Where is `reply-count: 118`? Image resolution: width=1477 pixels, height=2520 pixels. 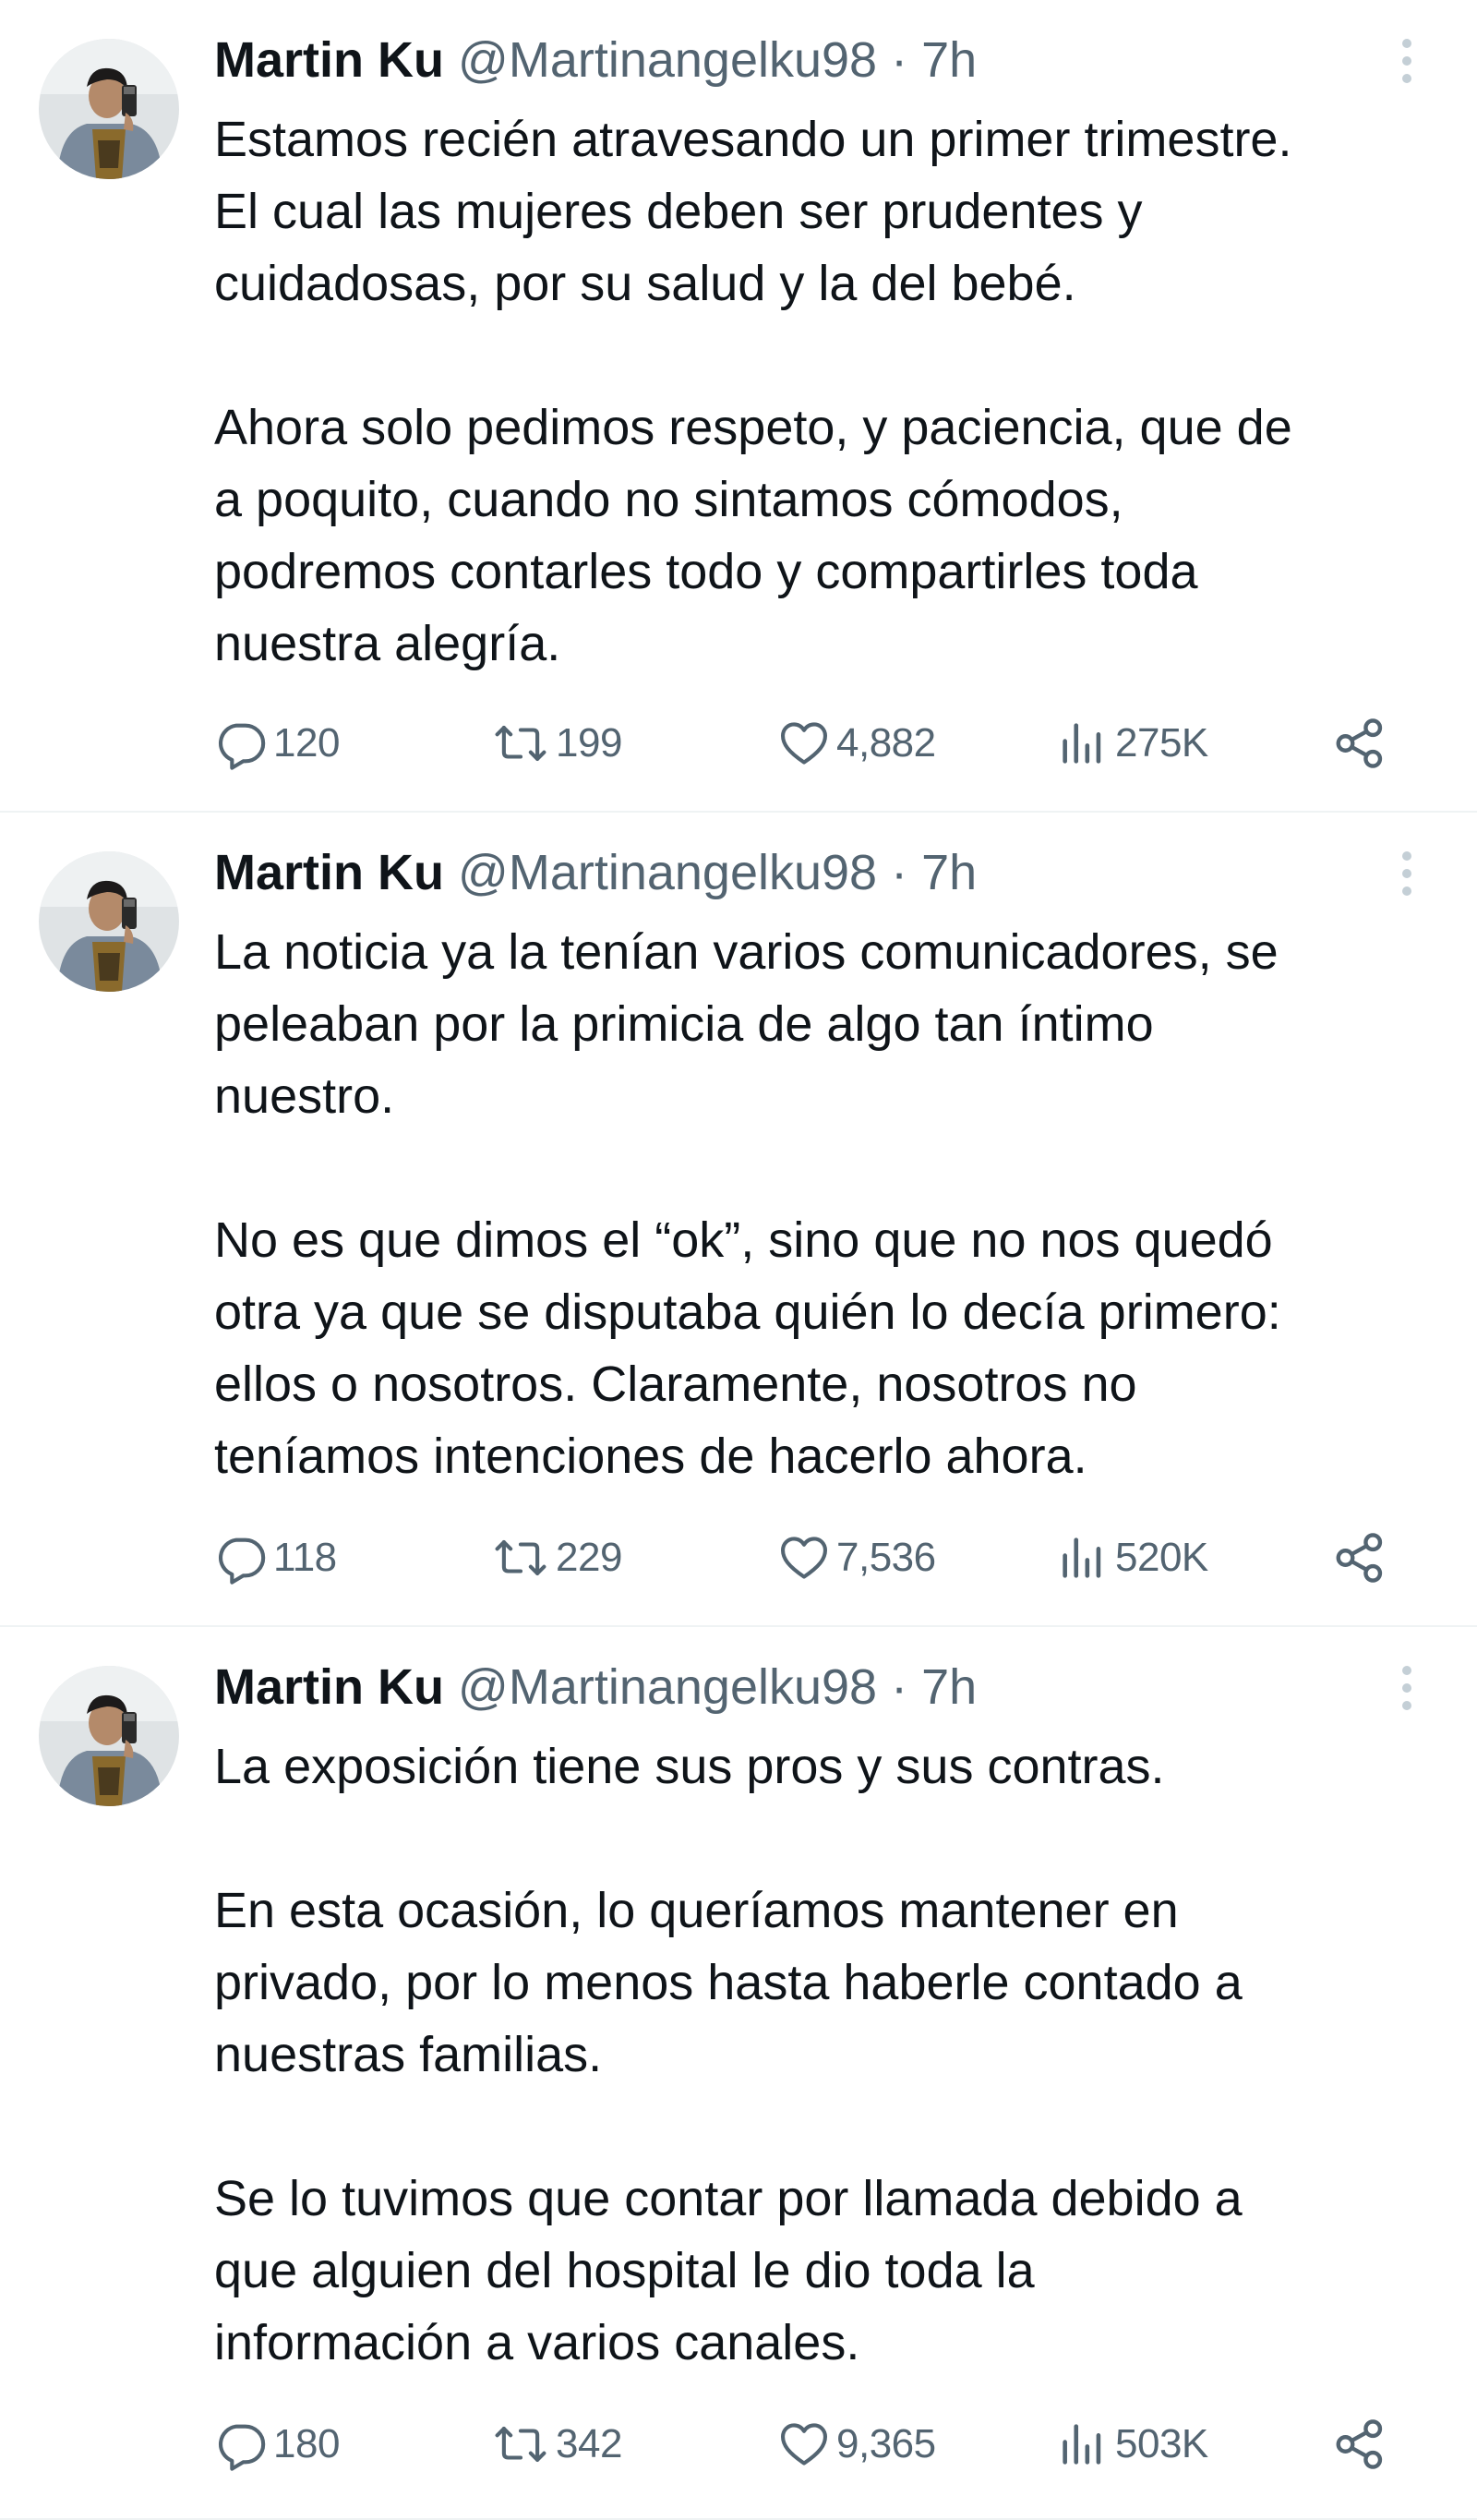 reply-count: 118 is located at coordinates (305, 1557).